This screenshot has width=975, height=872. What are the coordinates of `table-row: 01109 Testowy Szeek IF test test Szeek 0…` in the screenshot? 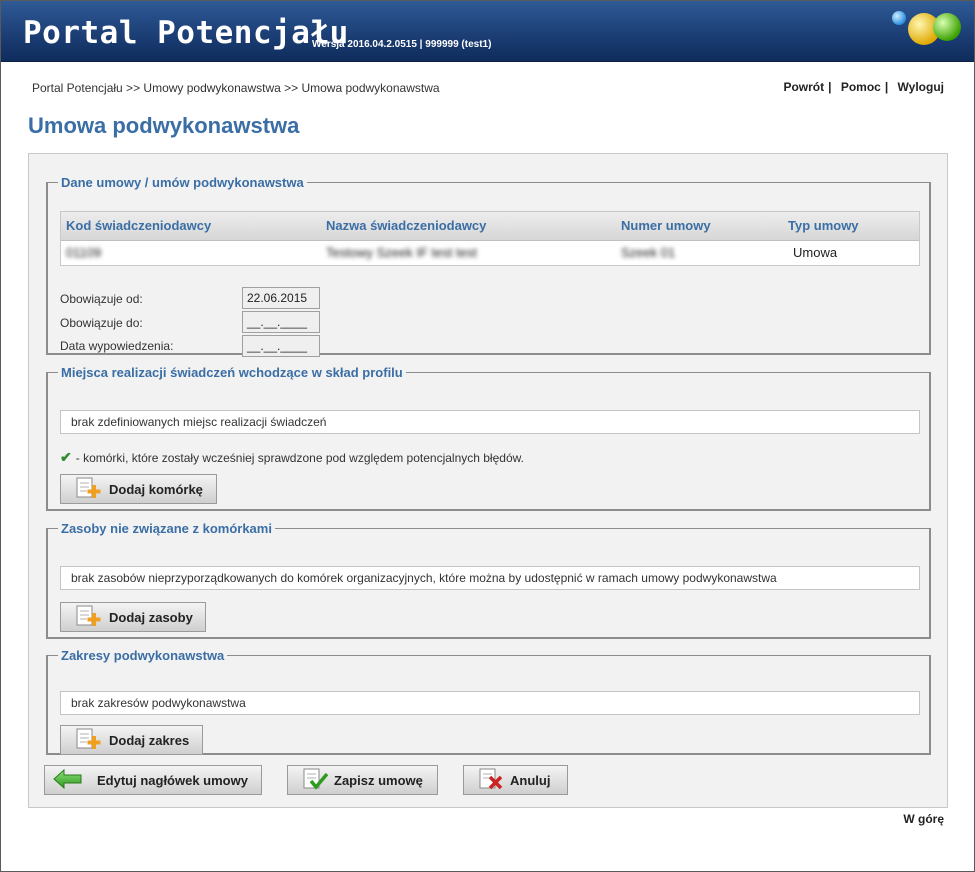 It's located at (490, 253).